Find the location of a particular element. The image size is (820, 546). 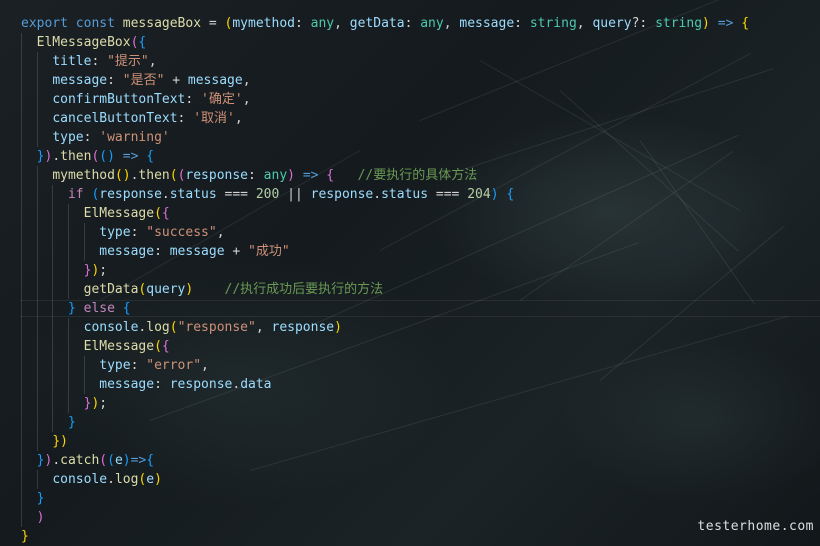

code-line: ) is located at coordinates (374, 517).